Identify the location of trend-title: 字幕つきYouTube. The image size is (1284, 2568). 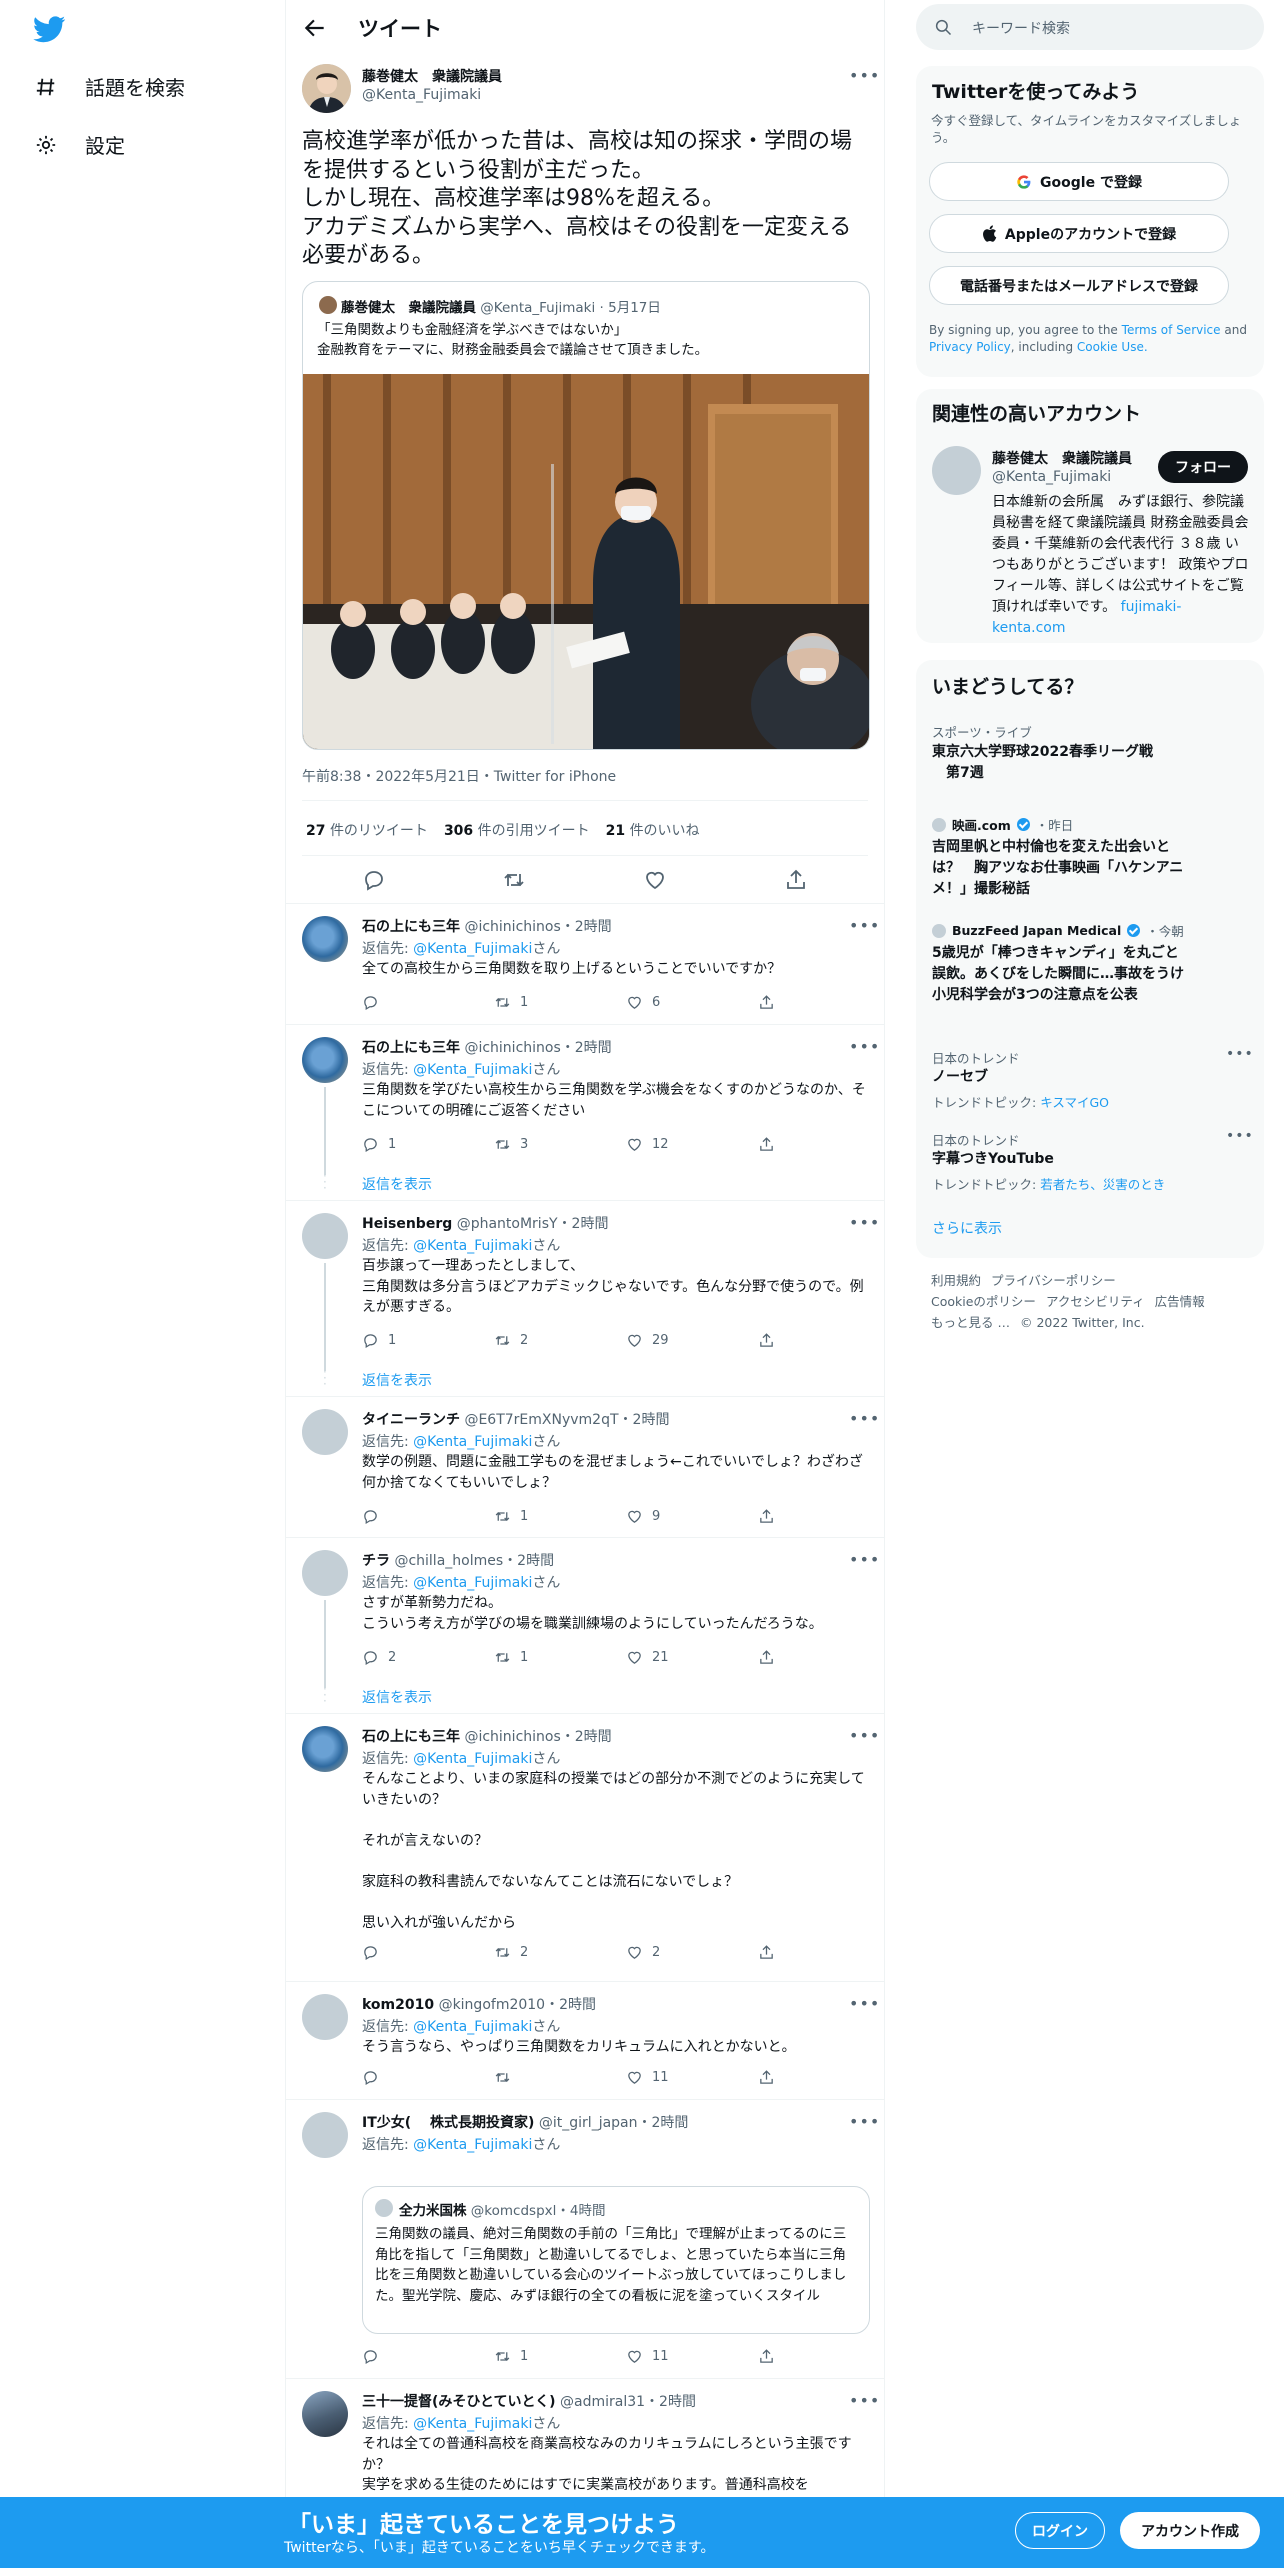
(1062, 1159).